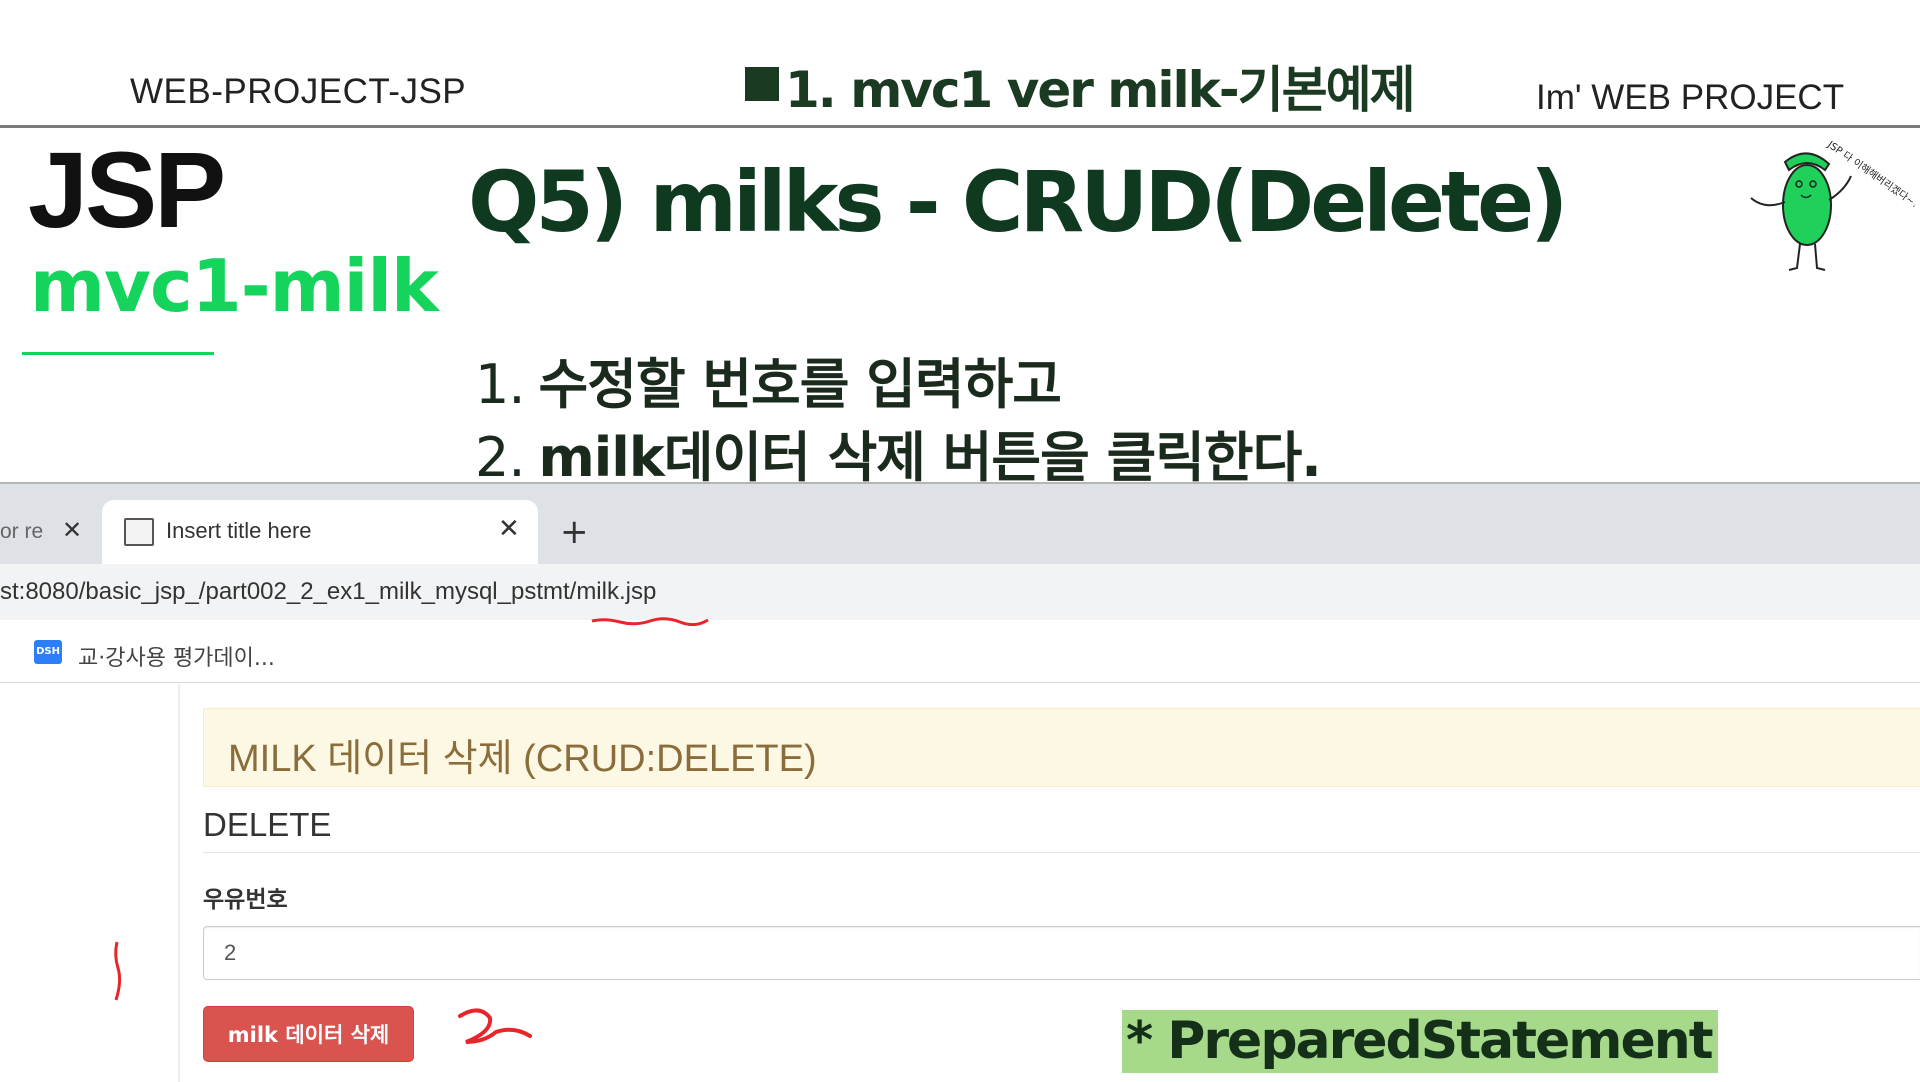 The height and width of the screenshot is (1082, 1920). Describe the element at coordinates (650, 621) in the screenshot. I see `red-underline-annotation` at that location.